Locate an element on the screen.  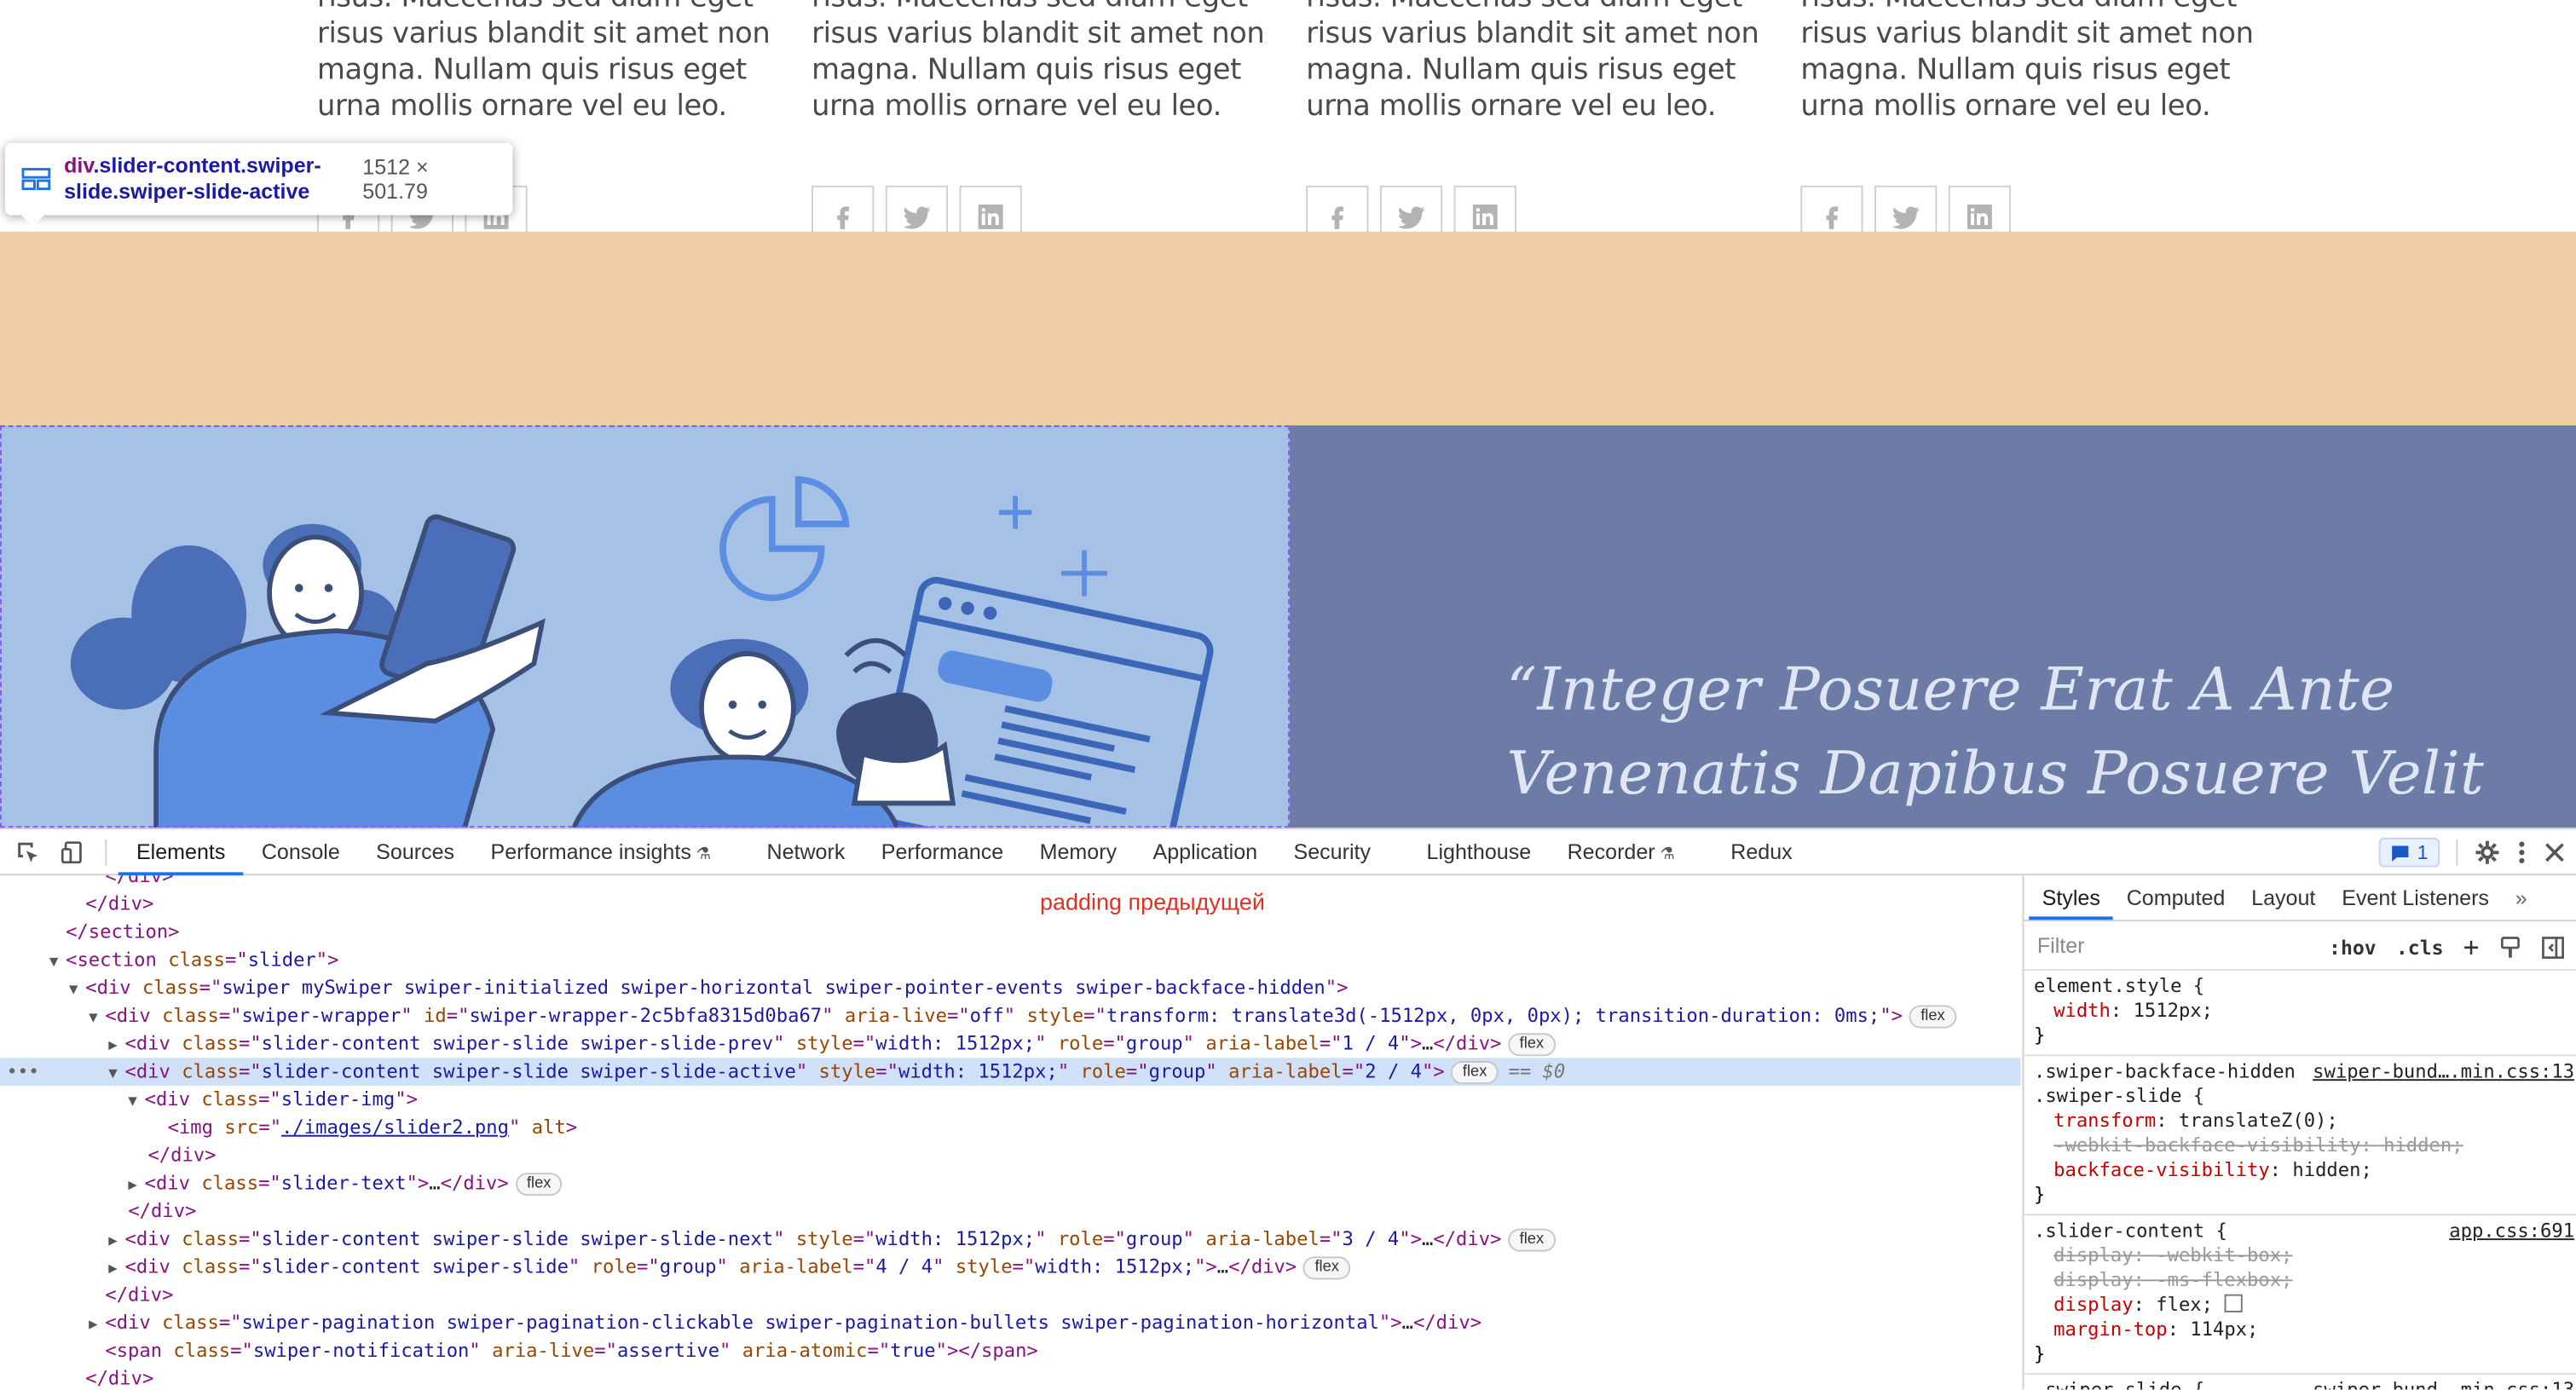
twitter-icon is located at coordinates (1906, 217).